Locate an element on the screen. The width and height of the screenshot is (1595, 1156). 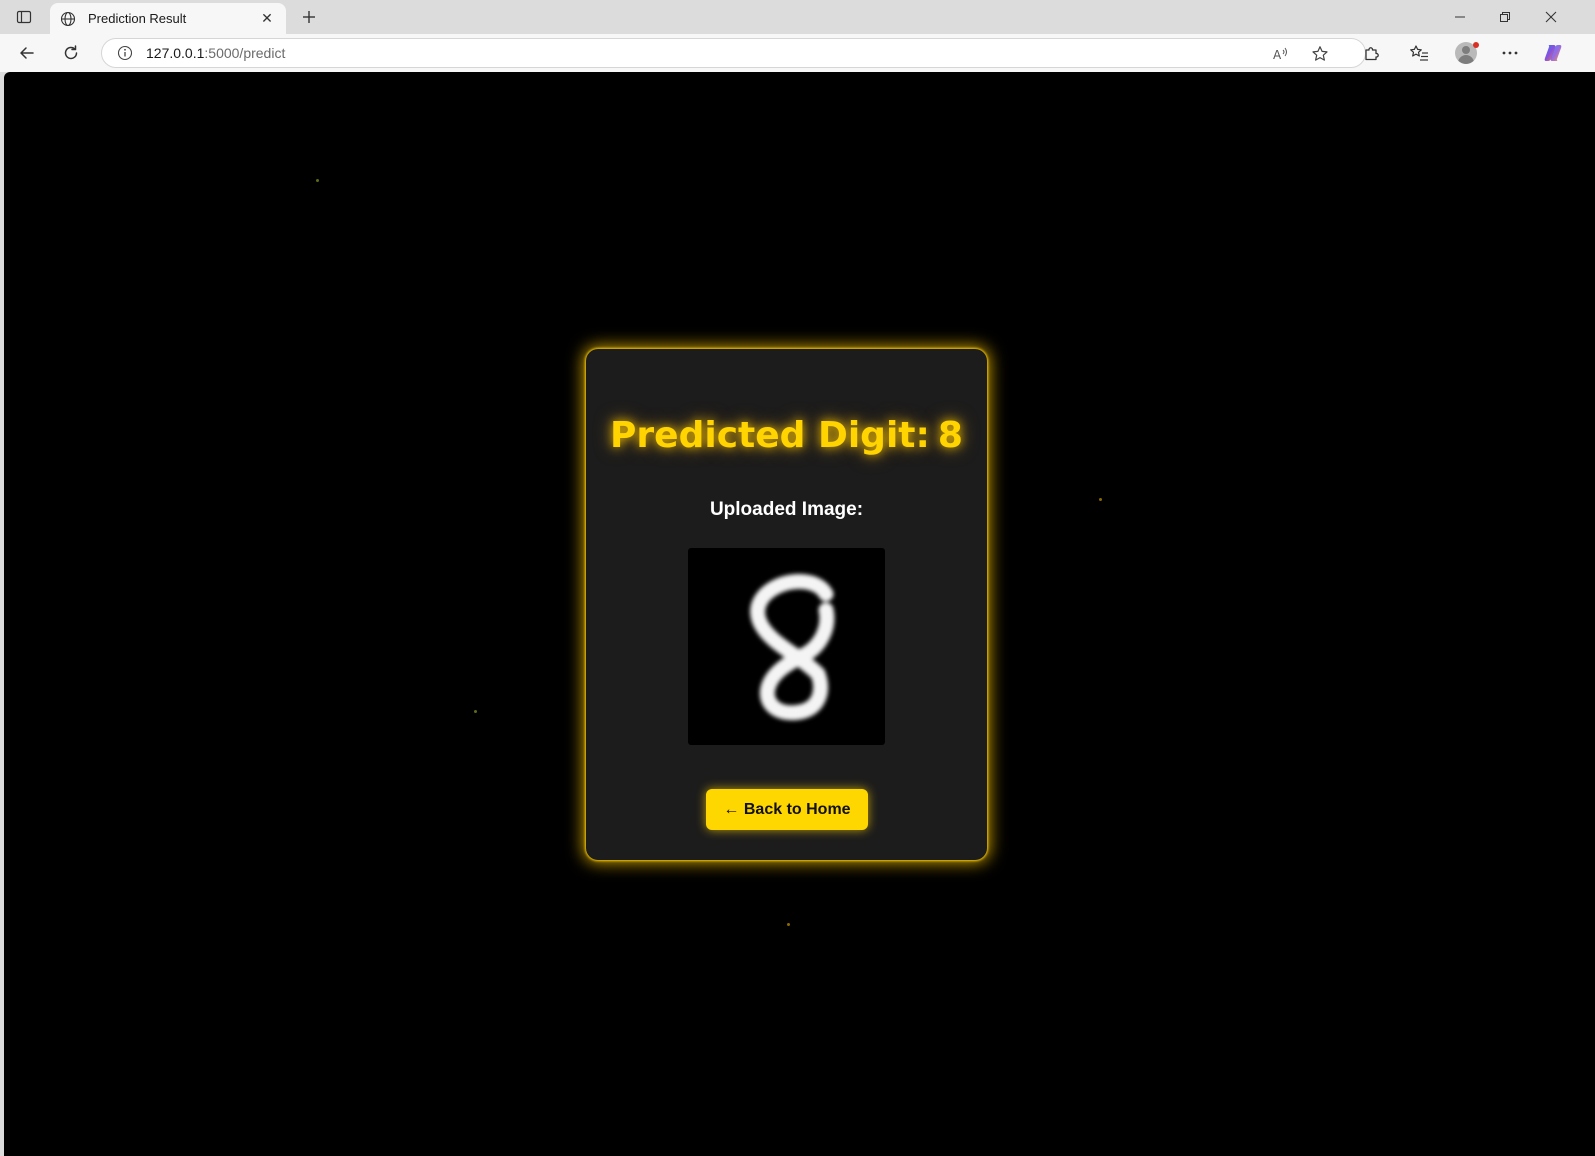
svg-text: A is located at coordinates (1277, 55).